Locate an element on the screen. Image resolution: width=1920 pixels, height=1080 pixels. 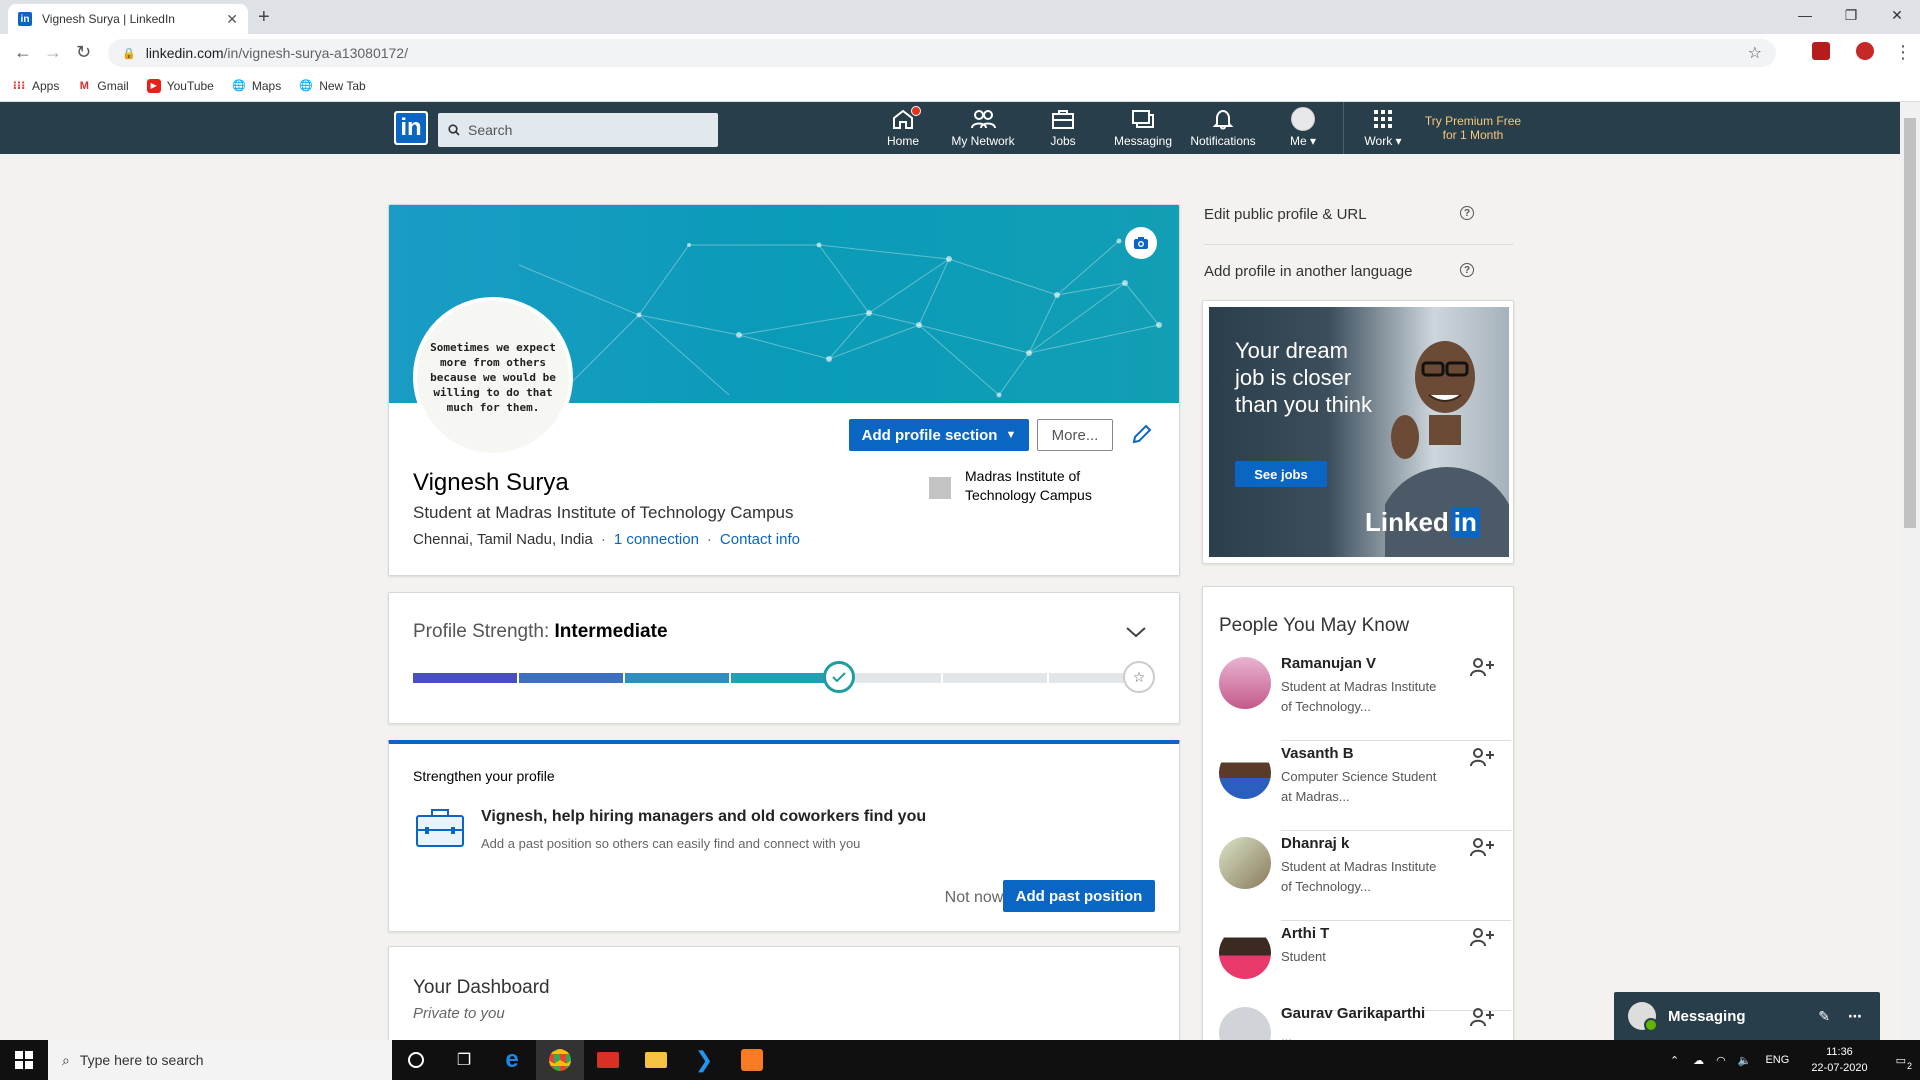
volume-icon: 🔈 is located at coordinates (1745, 1060).